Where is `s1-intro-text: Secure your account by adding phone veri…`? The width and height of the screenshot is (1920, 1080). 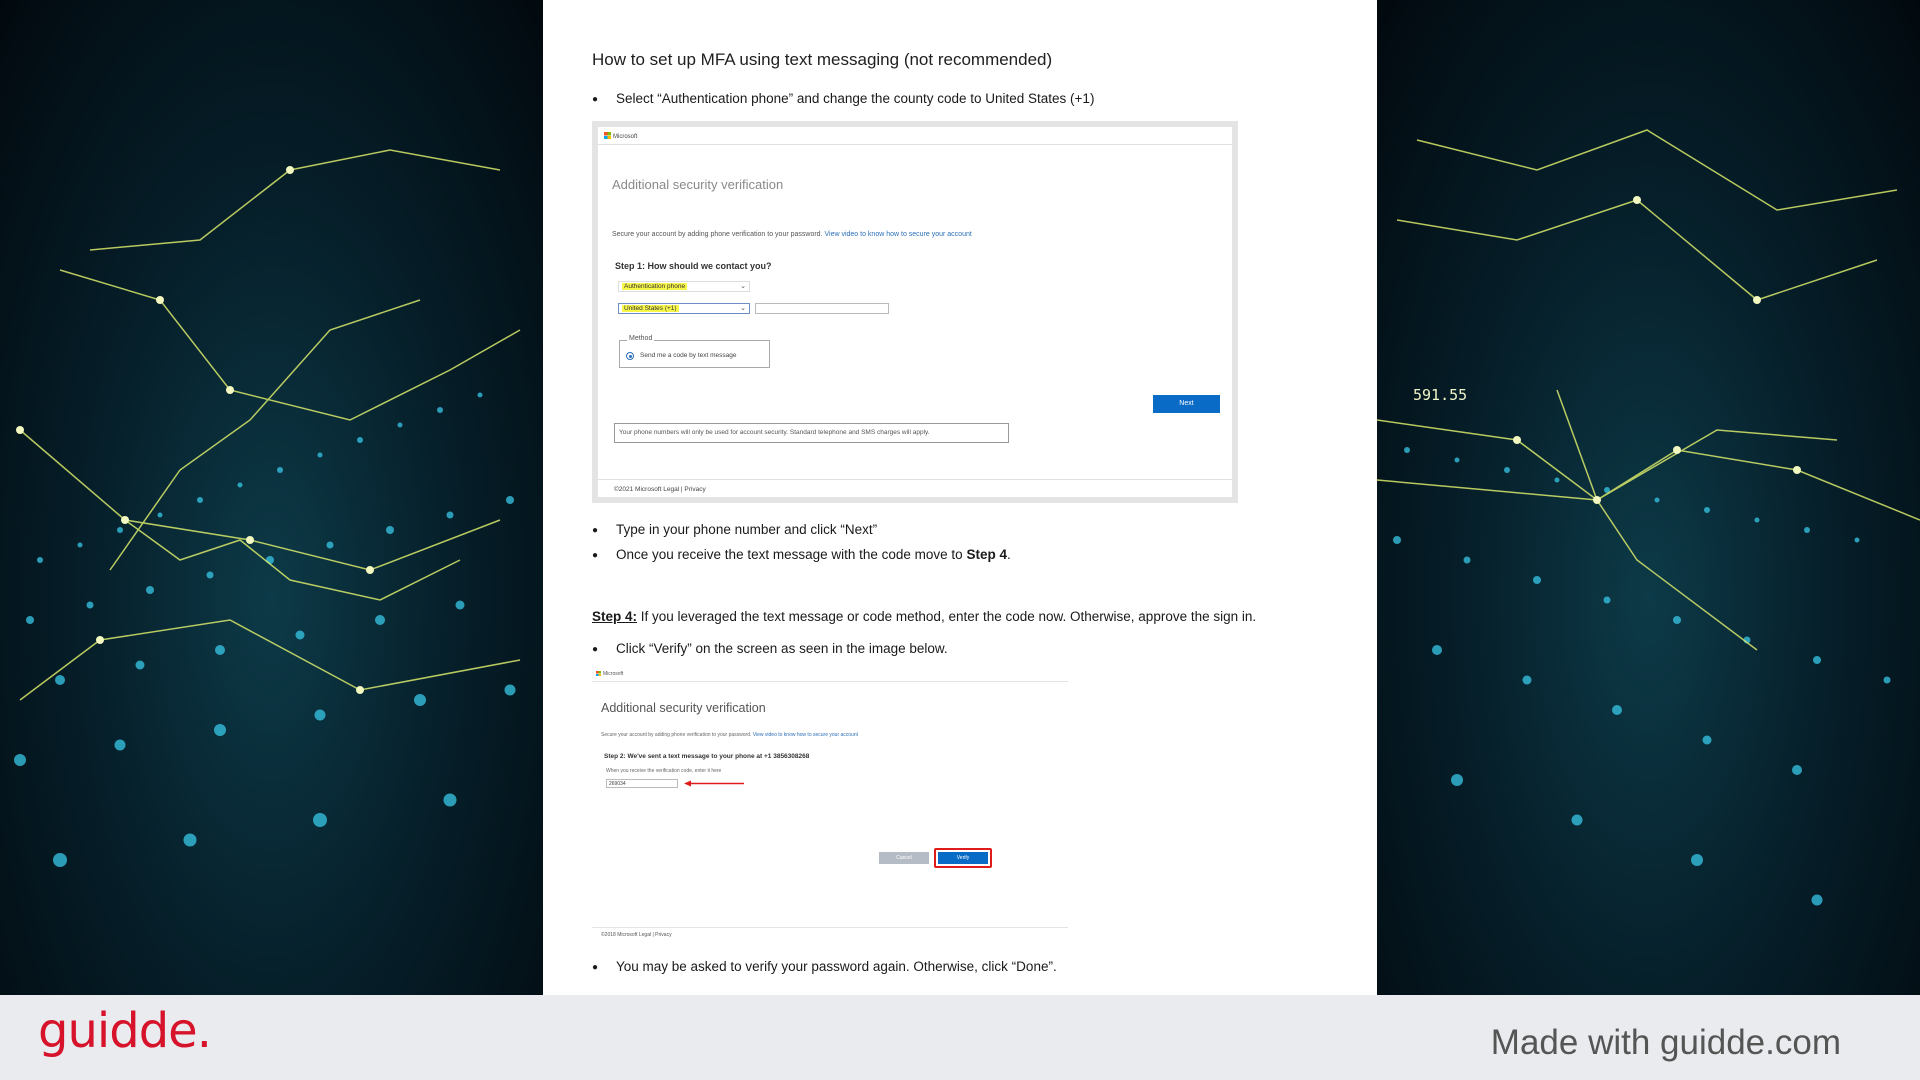 s1-intro-text: Secure your account by adding phone veri… is located at coordinates (718, 234).